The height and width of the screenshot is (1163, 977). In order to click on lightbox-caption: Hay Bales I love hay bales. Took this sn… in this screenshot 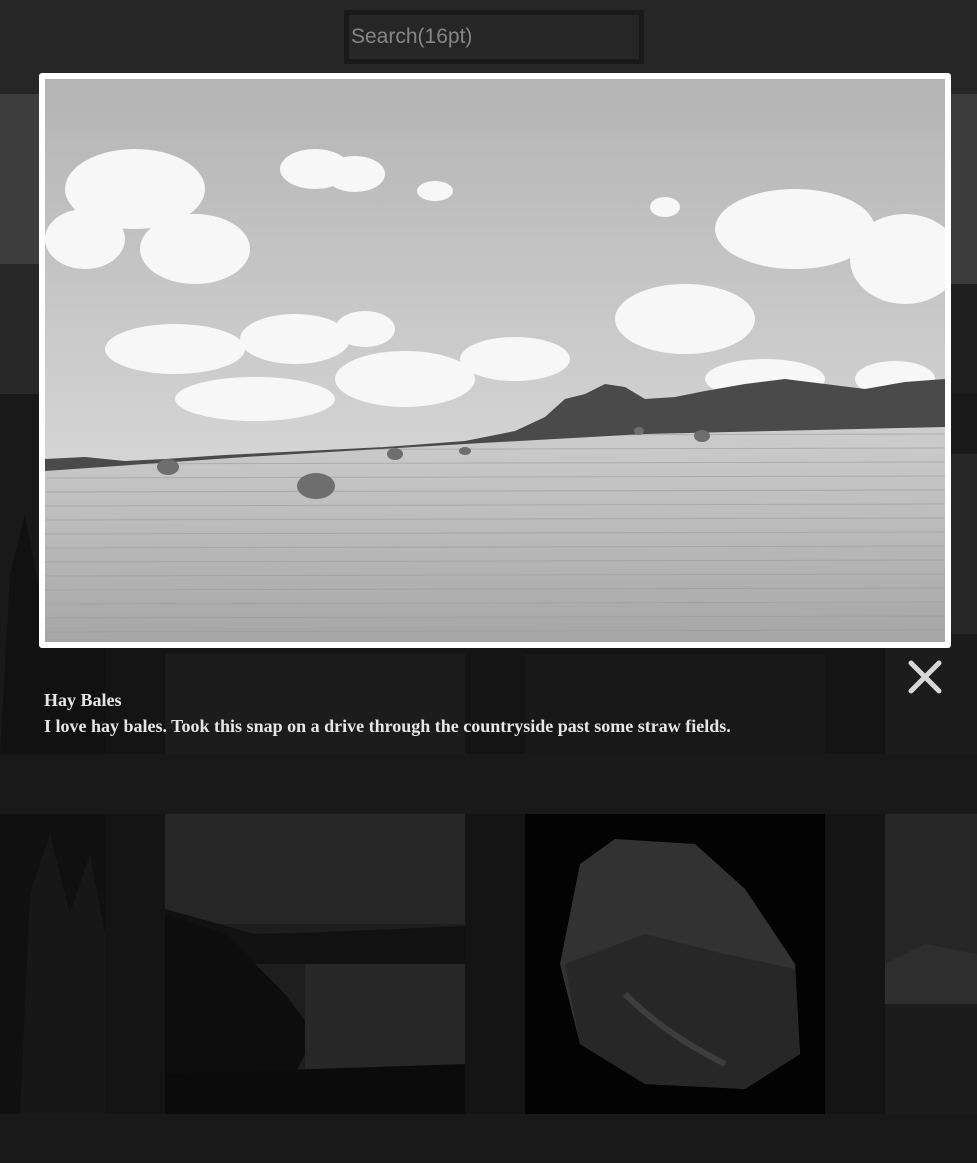, I will do `click(464, 713)`.